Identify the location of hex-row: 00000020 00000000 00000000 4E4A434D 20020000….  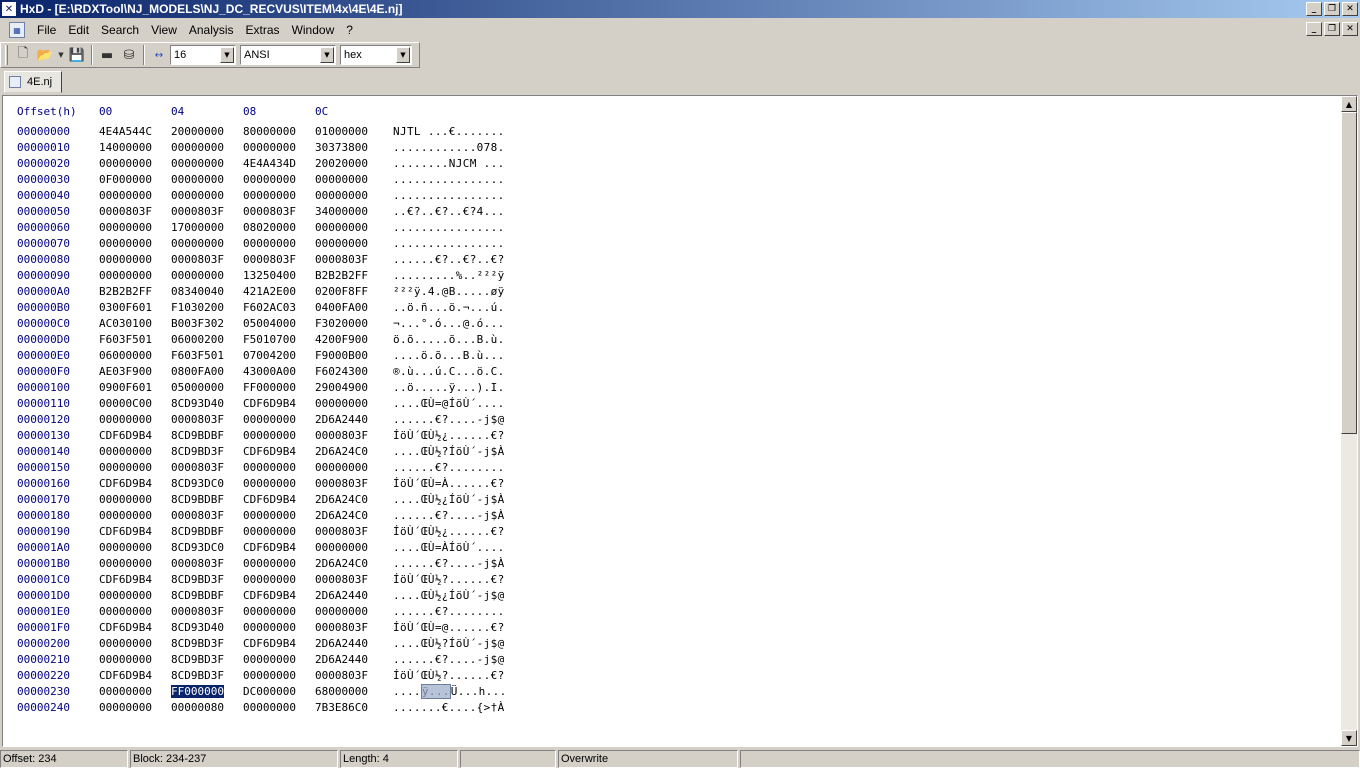
(275, 164).